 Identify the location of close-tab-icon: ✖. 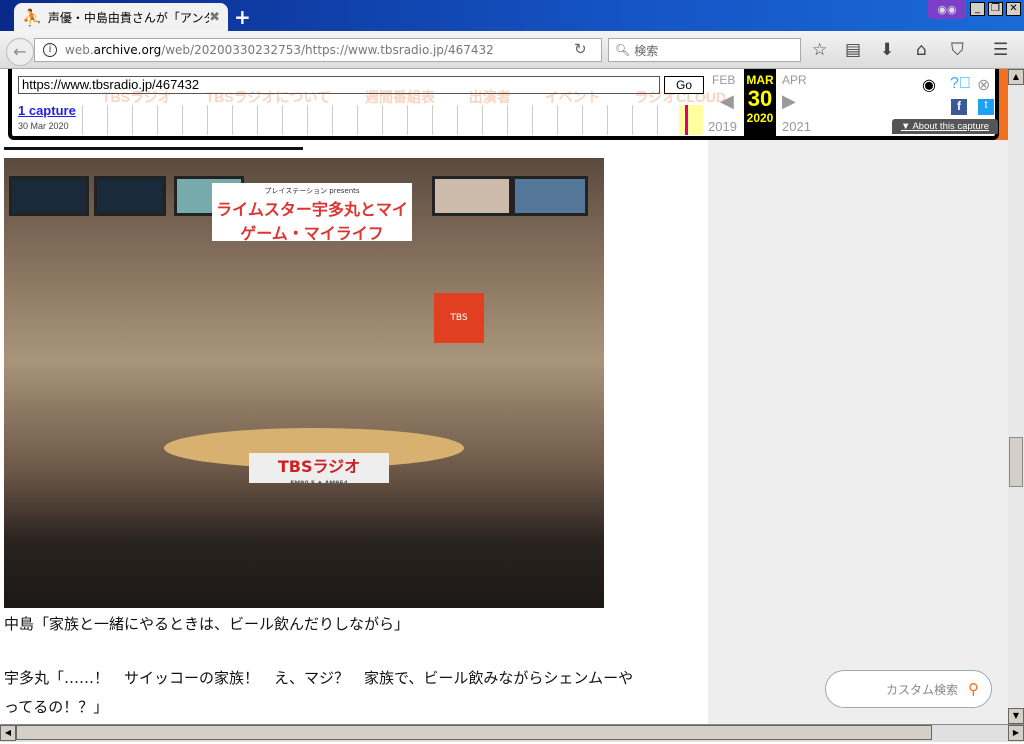
(214, 17).